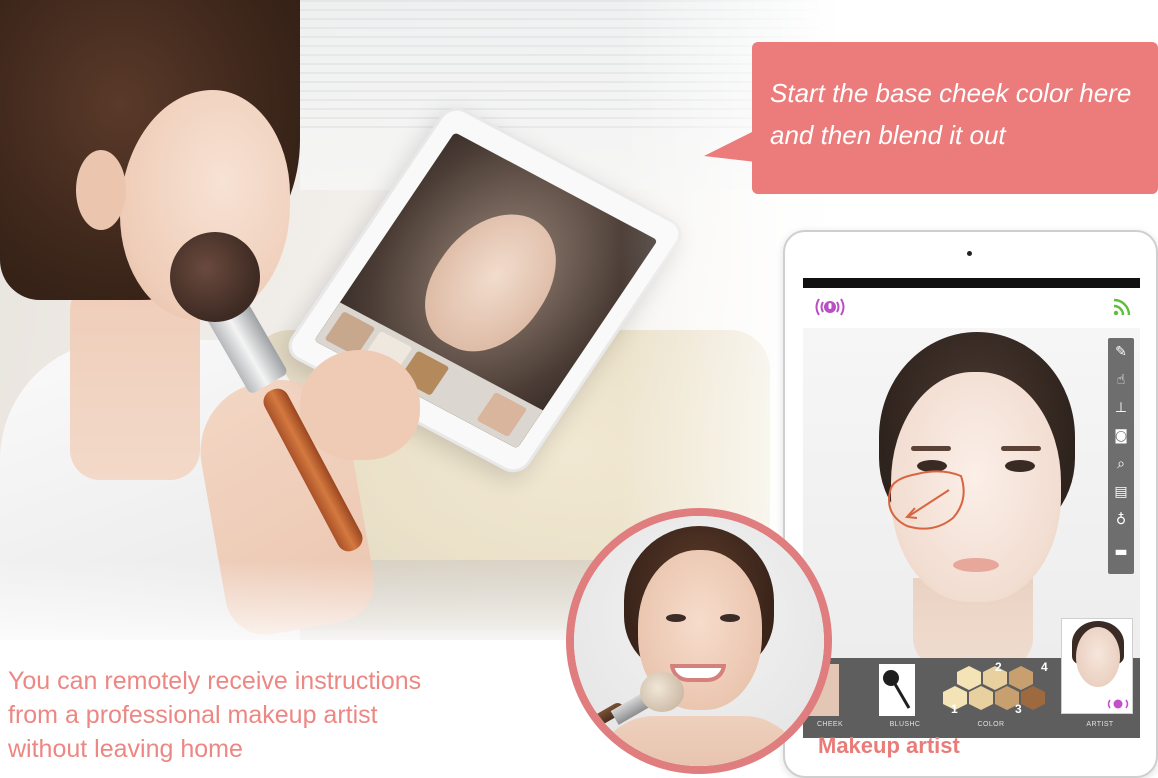  What do you see at coordinates (1098, 657) in the screenshot?
I see `artist-face` at bounding box center [1098, 657].